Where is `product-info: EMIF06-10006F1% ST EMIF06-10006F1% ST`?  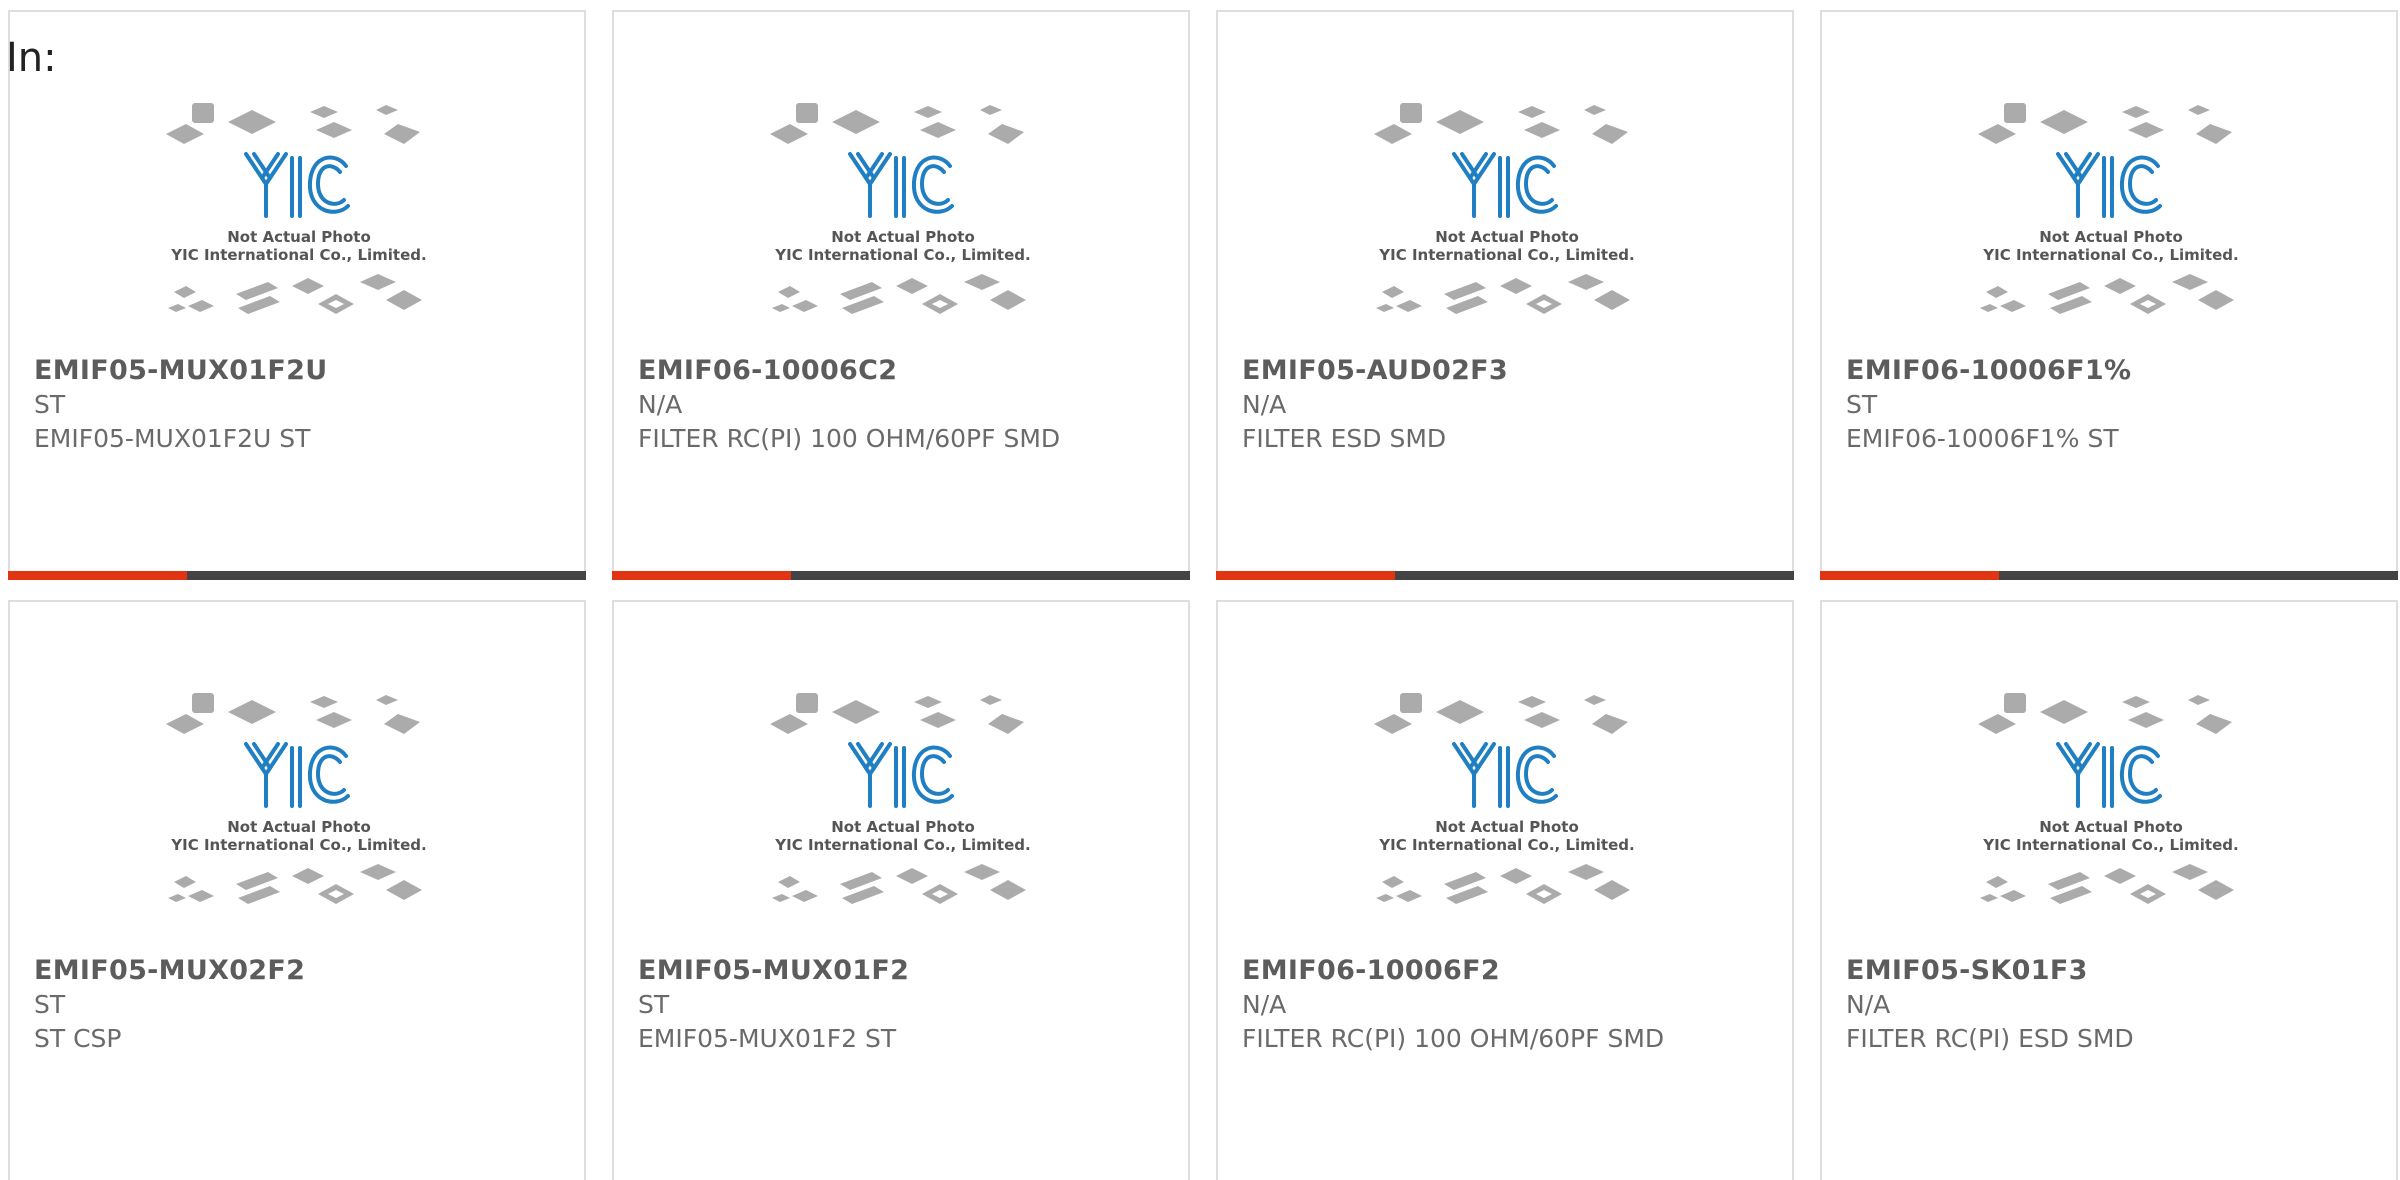
product-info: EMIF06-10006F1% ST EMIF06-10006F1% ST is located at coordinates (2101, 405).